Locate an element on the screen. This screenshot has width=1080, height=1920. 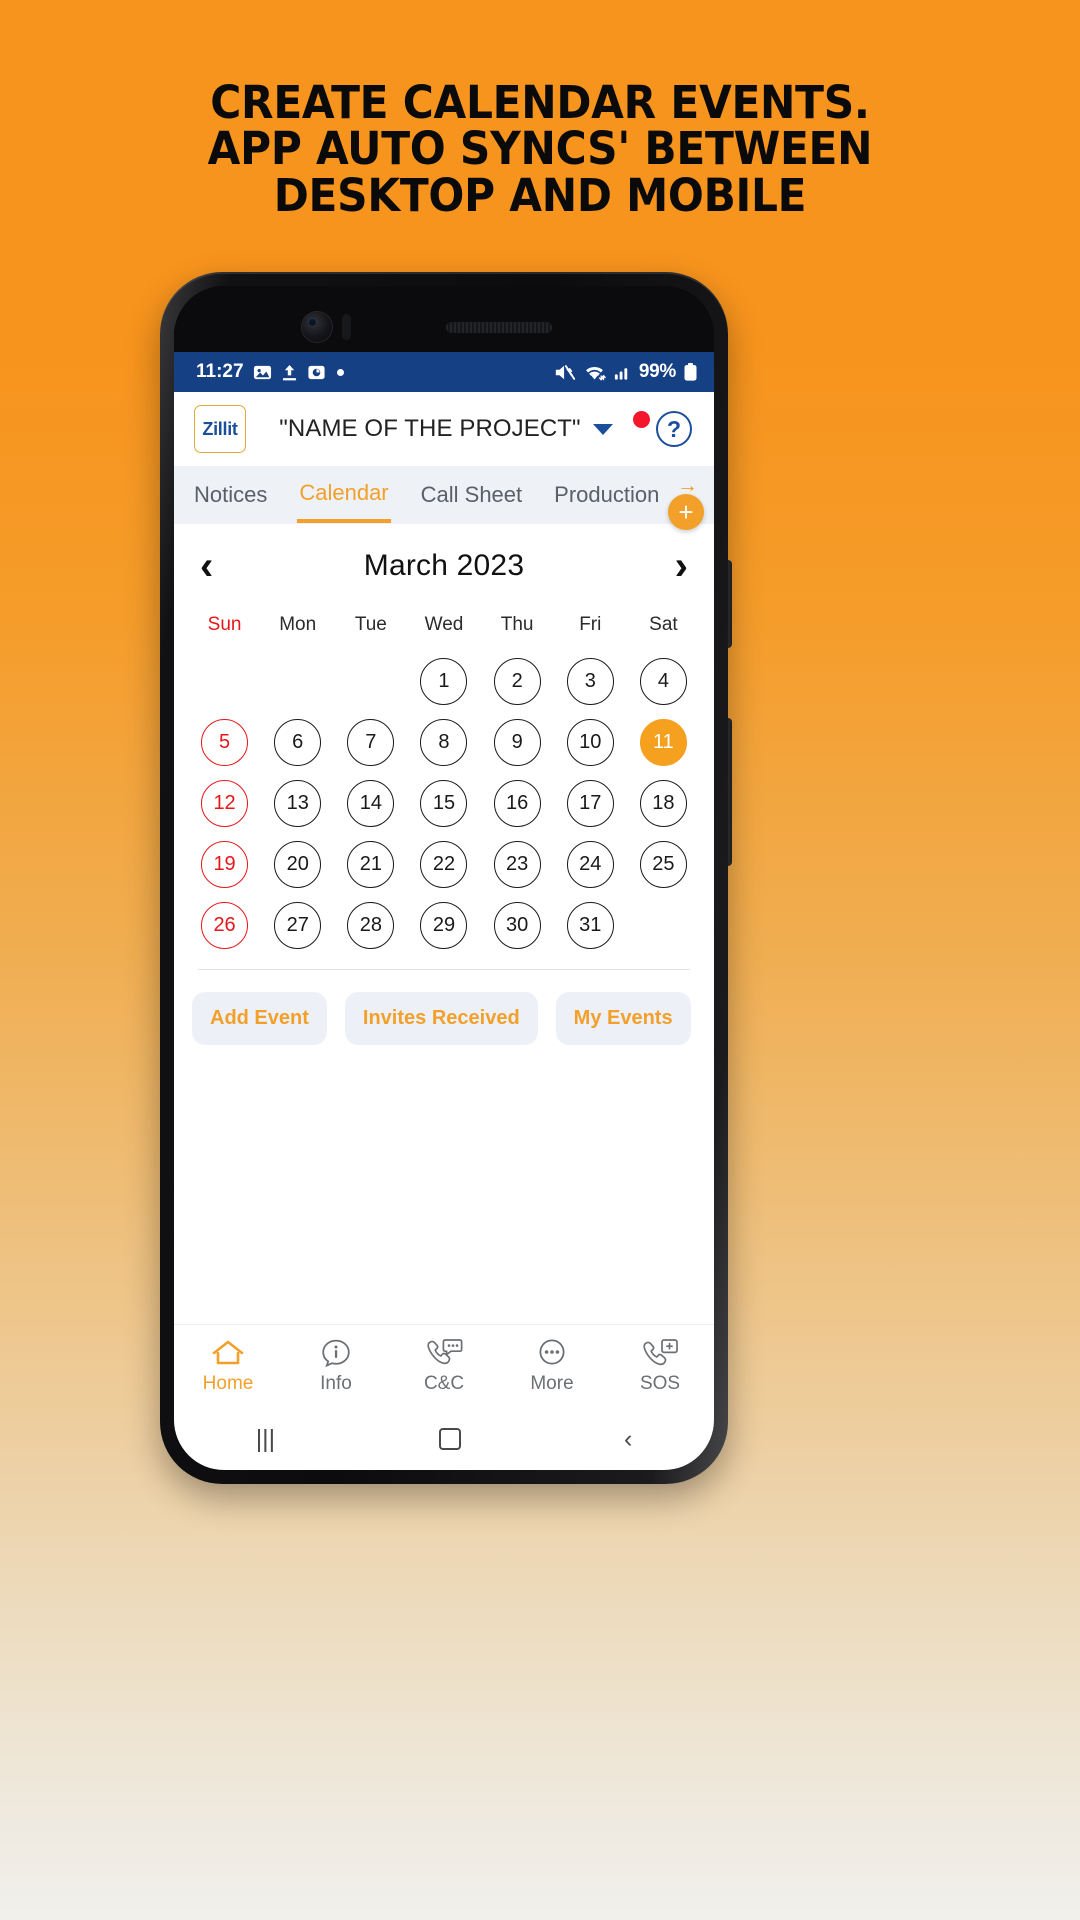
calendar-cell: 5 is located at coordinates (224, 743).